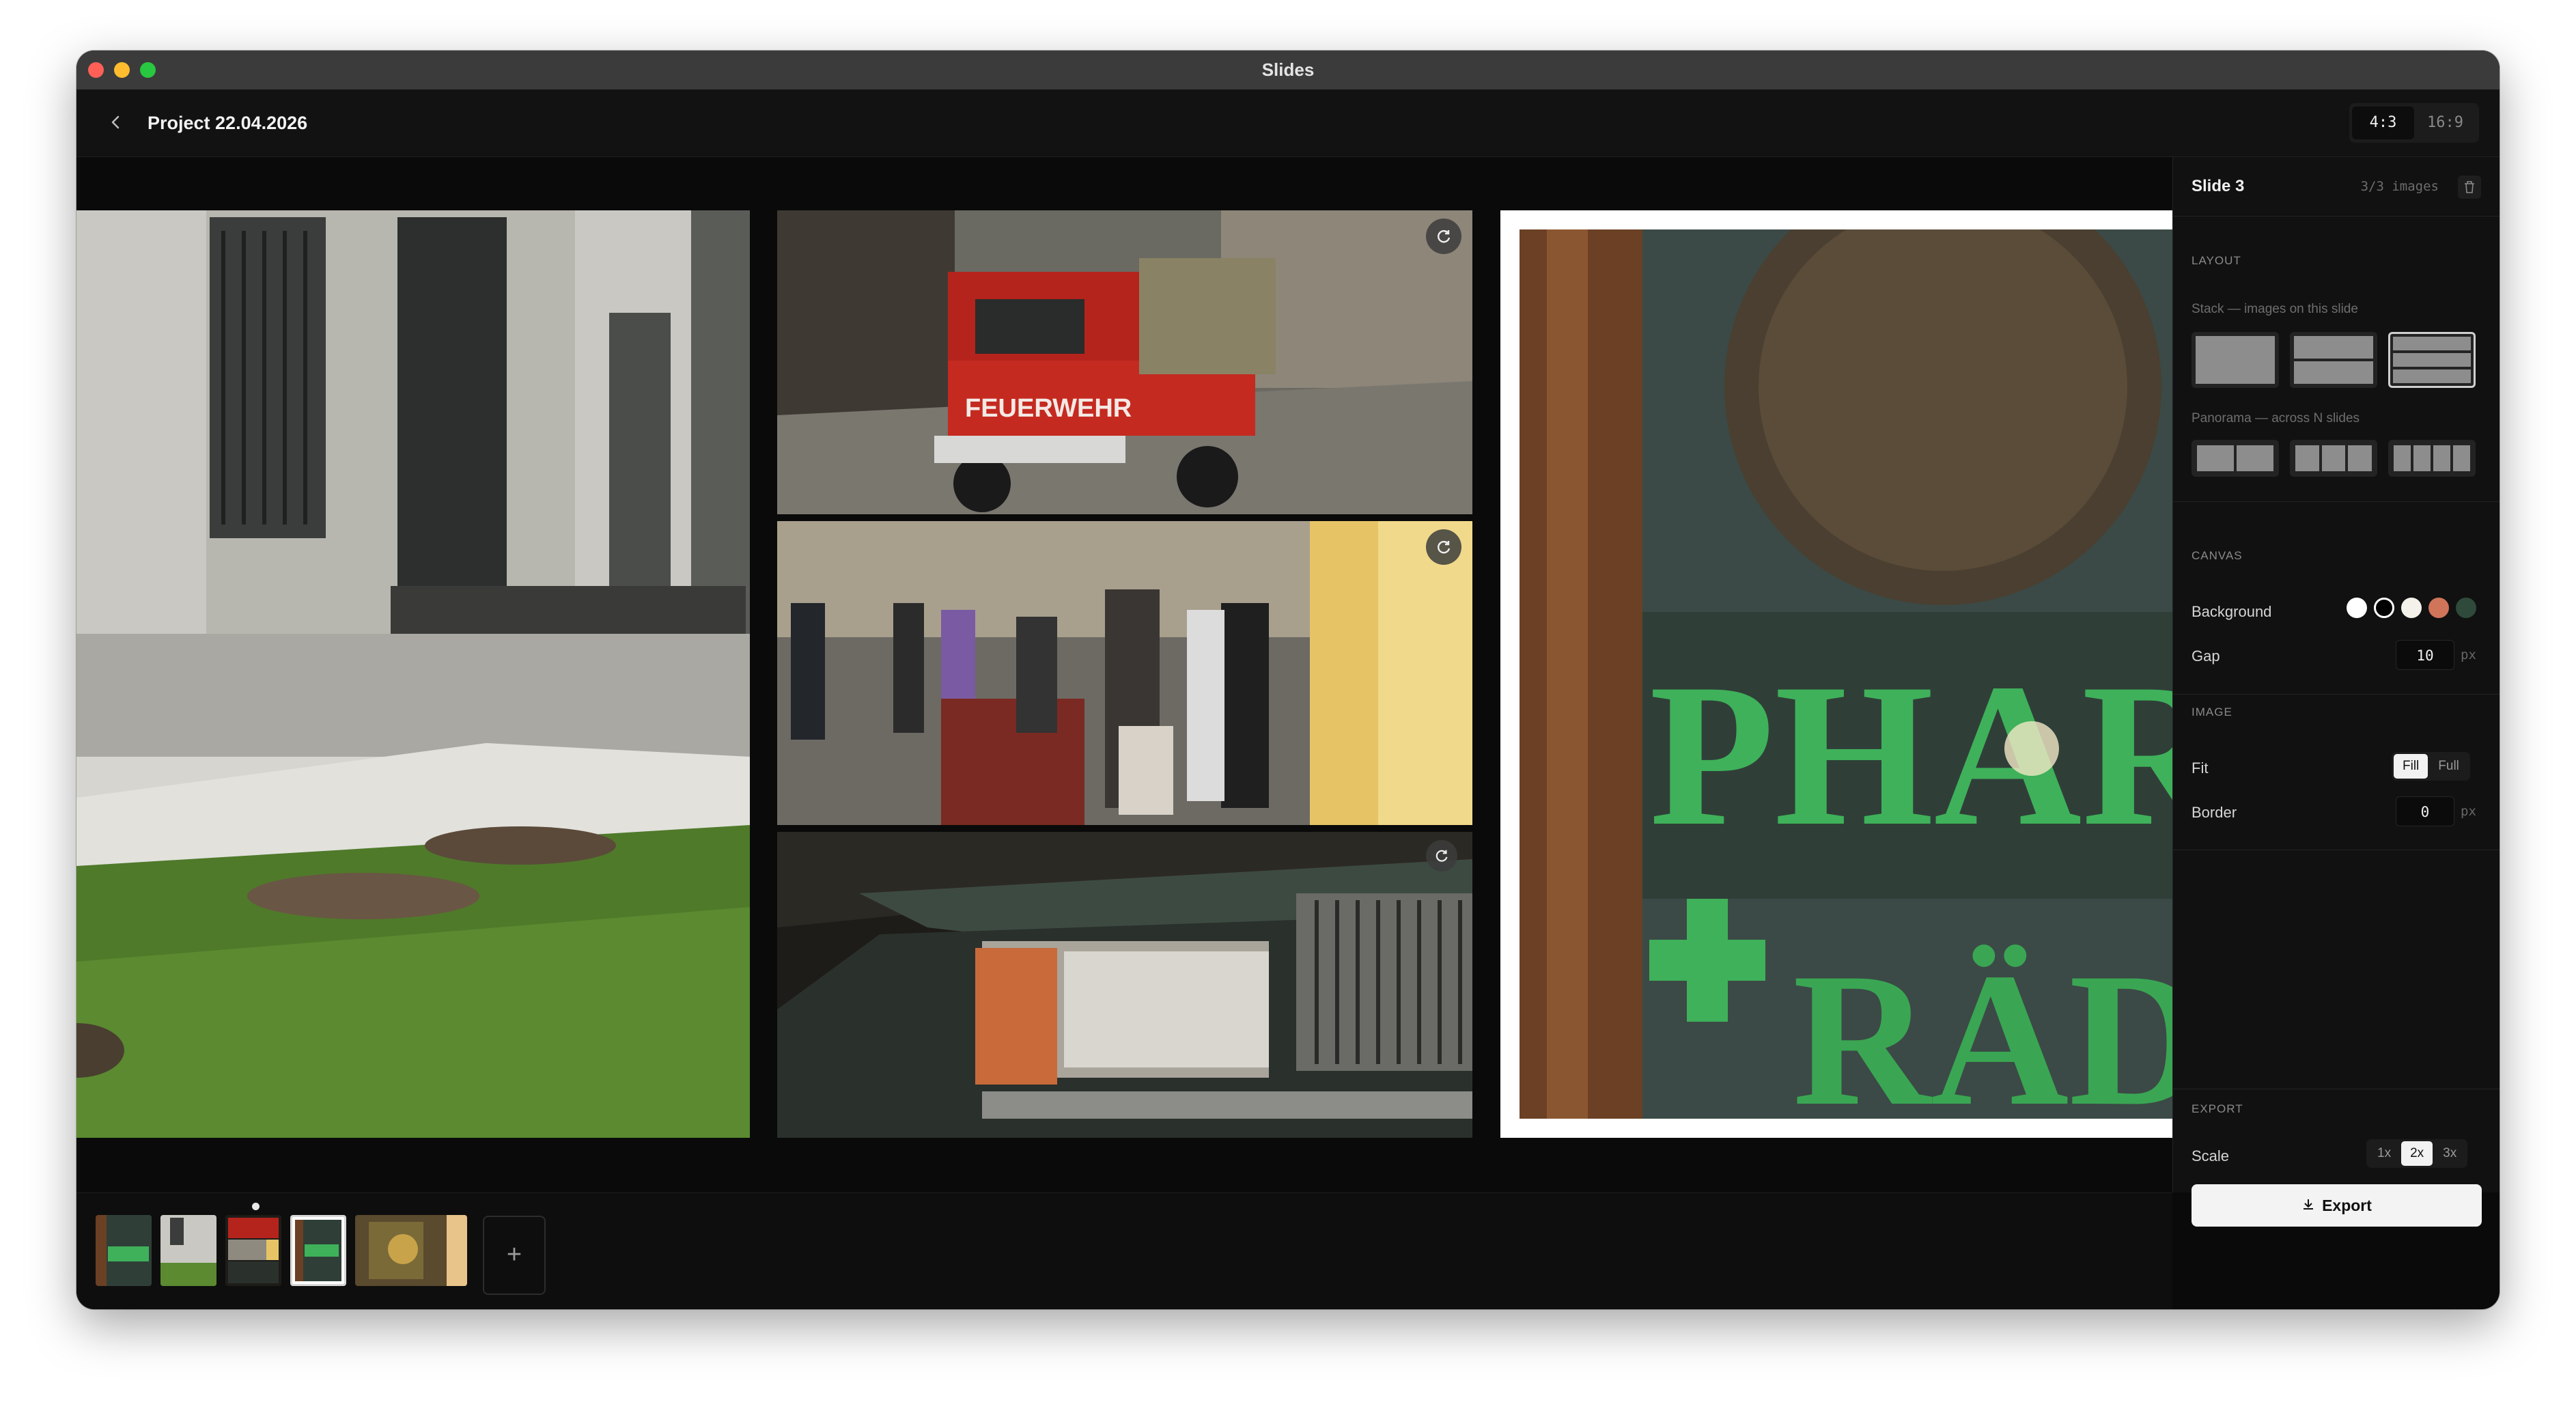 The height and width of the screenshot is (1411, 2576). What do you see at coordinates (256, 1206) in the screenshot?
I see `current-slide-indicator` at bounding box center [256, 1206].